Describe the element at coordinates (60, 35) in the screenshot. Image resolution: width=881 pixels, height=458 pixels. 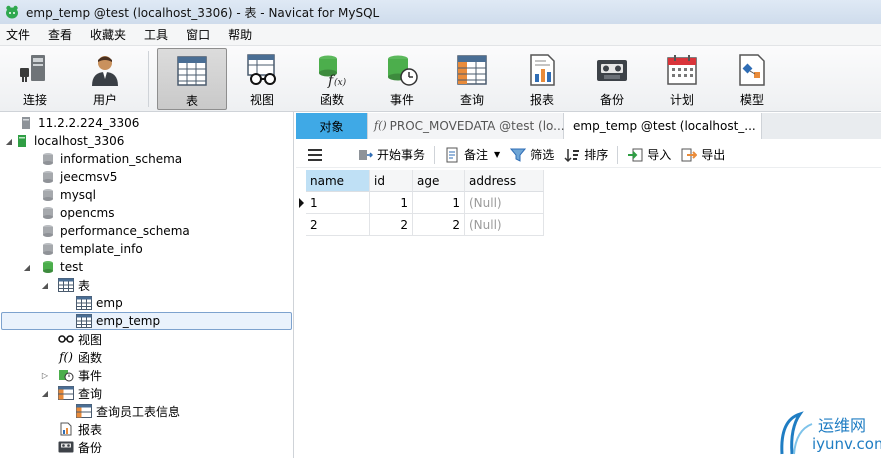
I see `menu-view: 查看` at that location.